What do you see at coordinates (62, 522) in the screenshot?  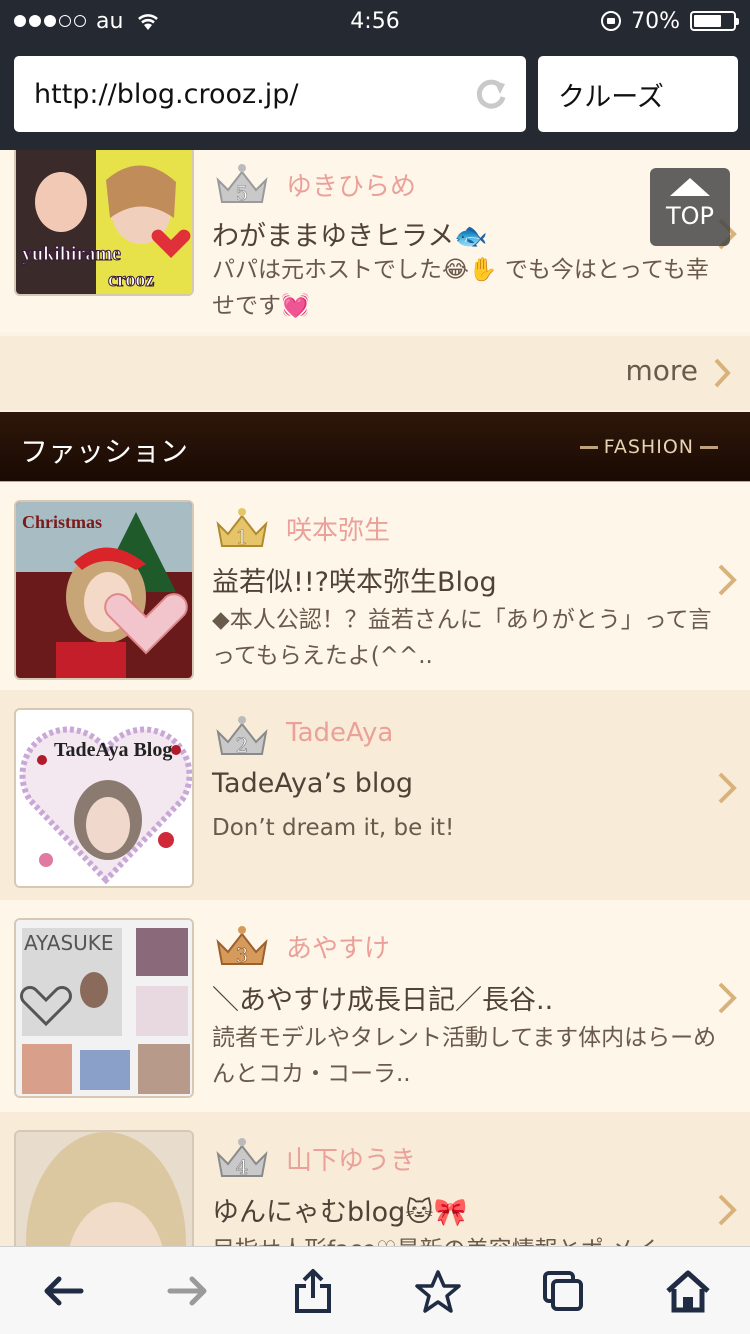 I see `svg-text: Christmas` at bounding box center [62, 522].